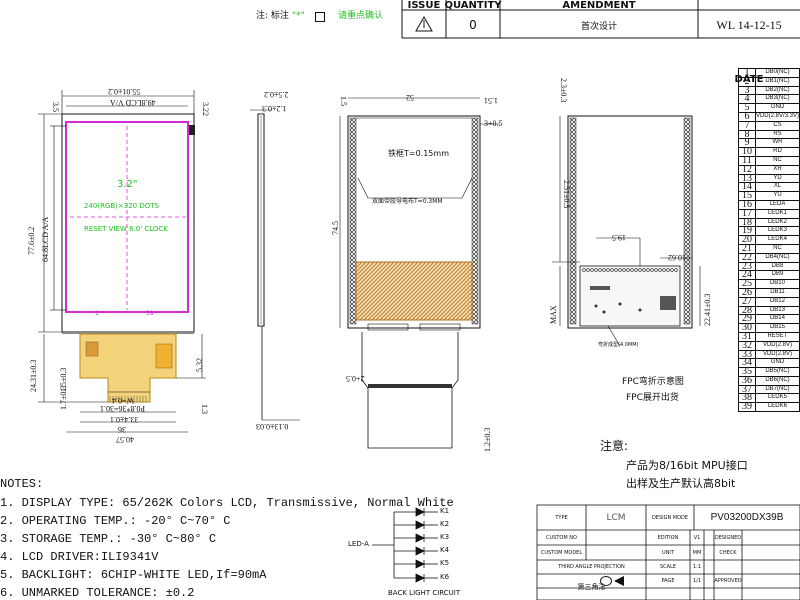  What do you see at coordinates (777, 292) in the screenshot?
I see `pin-signal-name: DB11` at bounding box center [777, 292].